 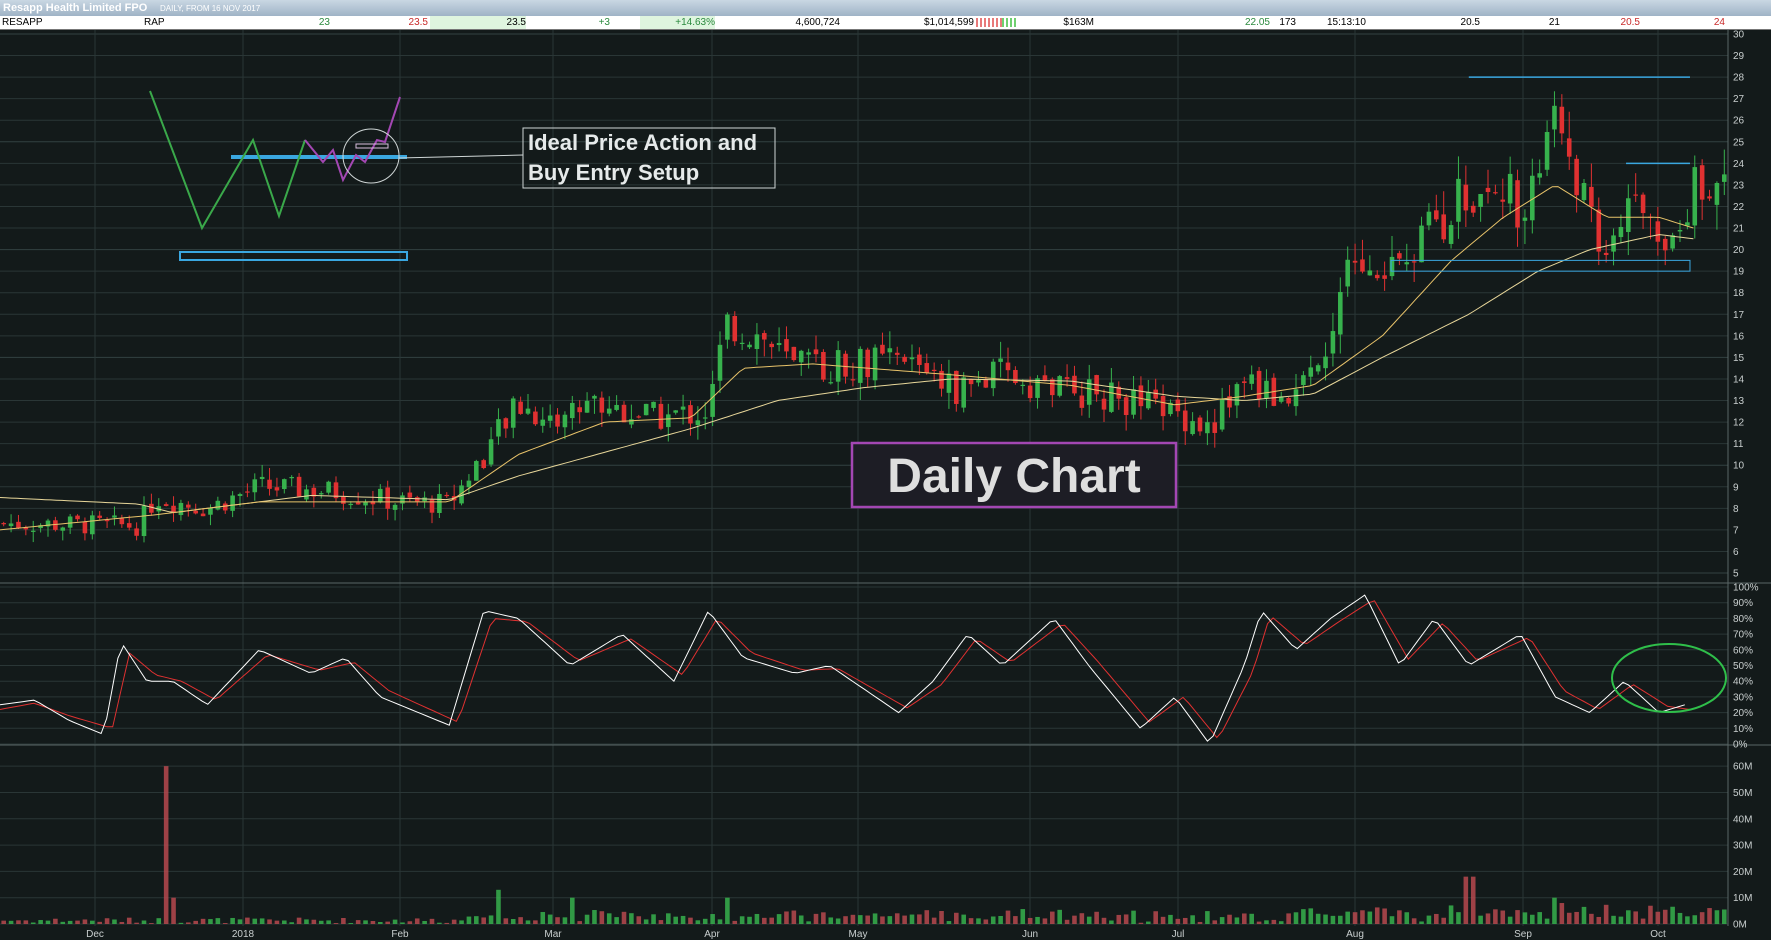 What do you see at coordinates (1742, 767) in the screenshot?
I see `volume-tick-label: 60M` at bounding box center [1742, 767].